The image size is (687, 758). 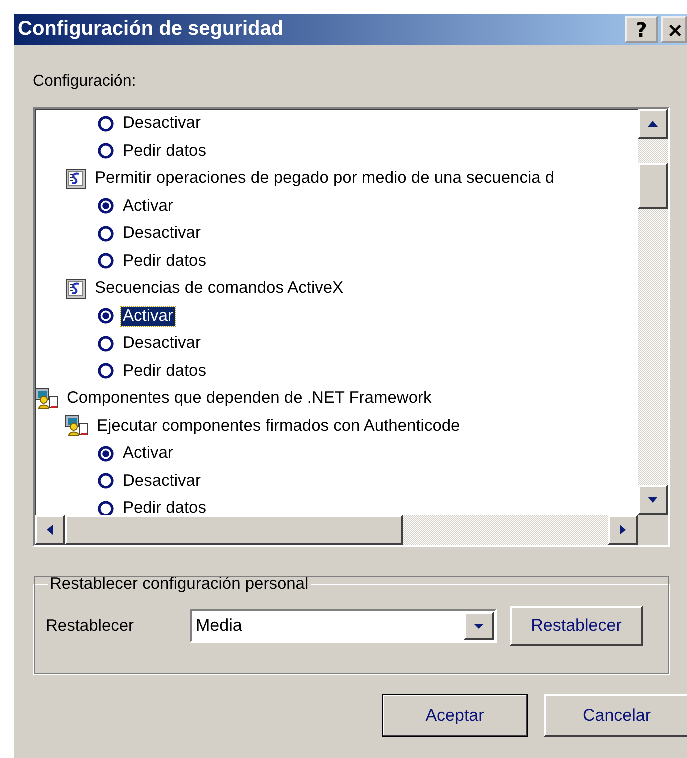 I want to click on vertical-scrollbar, so click(x=653, y=312).